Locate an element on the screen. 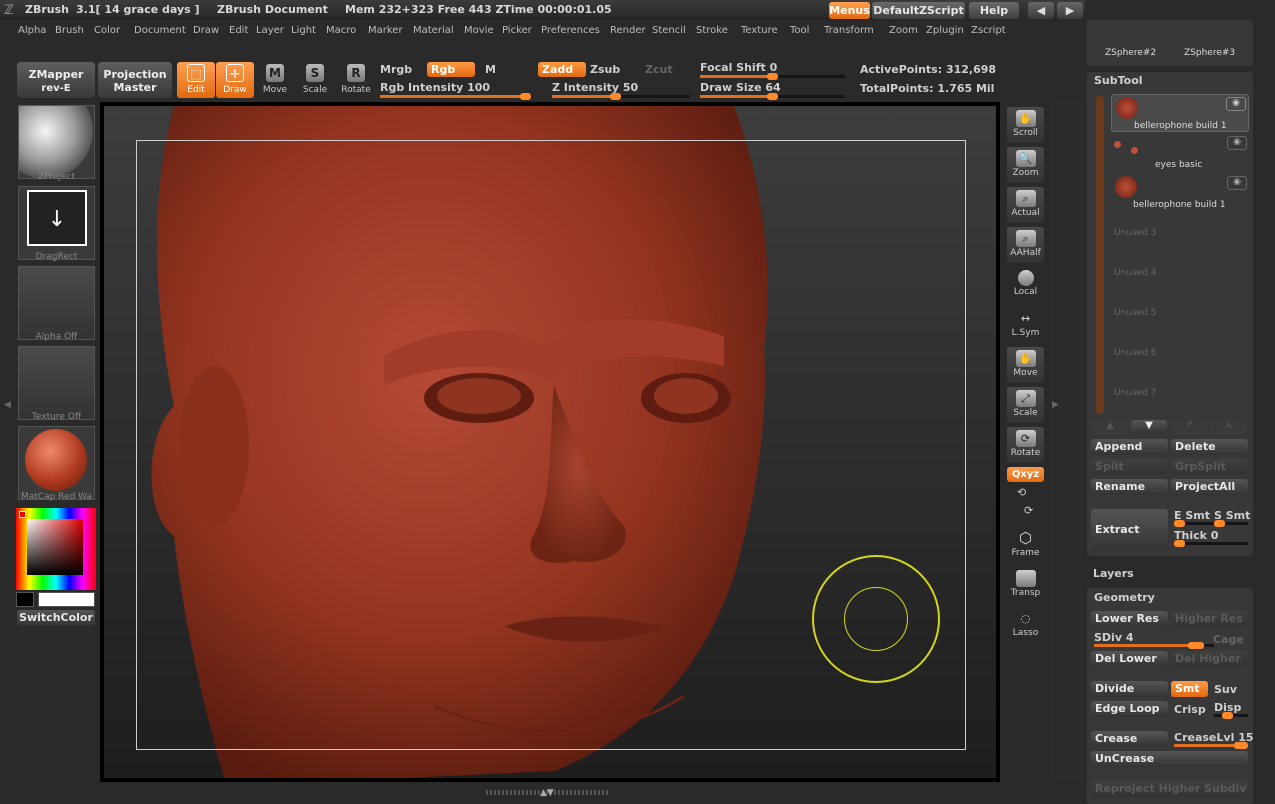  menu-movie: Movie is located at coordinates (479, 30).